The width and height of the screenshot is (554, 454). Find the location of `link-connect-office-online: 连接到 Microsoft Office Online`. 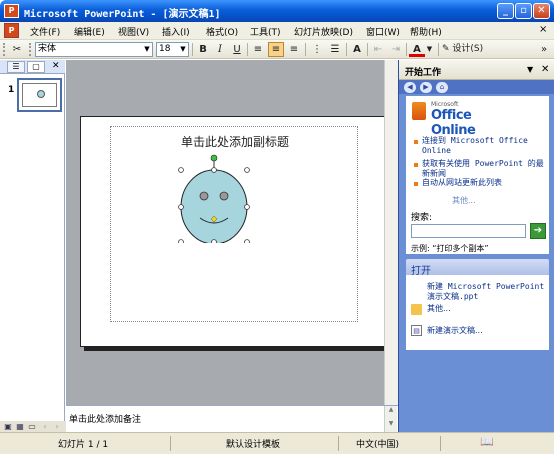

link-connect-office-online: 连接到 Microsoft Office Online is located at coordinates (484, 146).